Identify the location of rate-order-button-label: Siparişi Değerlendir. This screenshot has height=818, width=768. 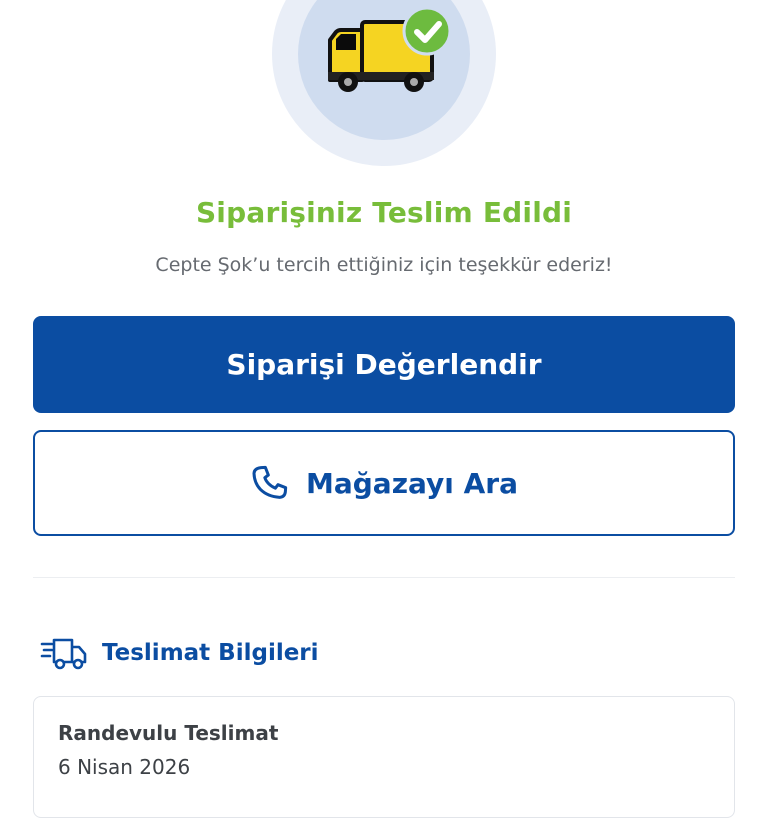
(384, 364).